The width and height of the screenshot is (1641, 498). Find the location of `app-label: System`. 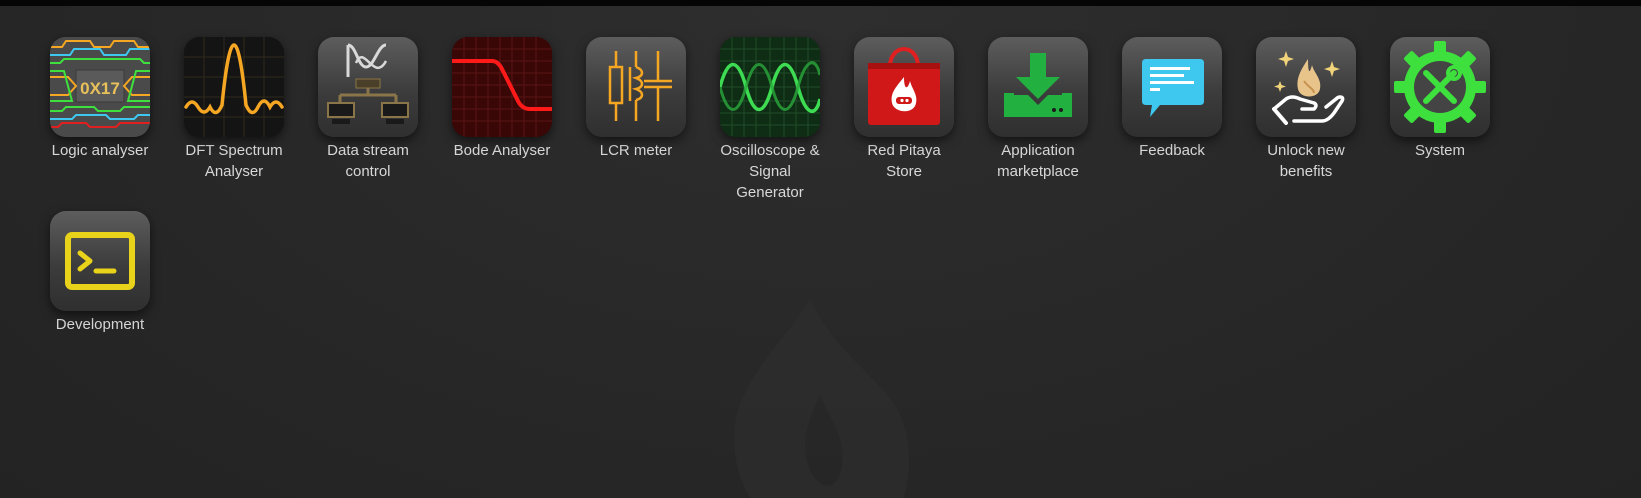

app-label: System is located at coordinates (1439, 150).